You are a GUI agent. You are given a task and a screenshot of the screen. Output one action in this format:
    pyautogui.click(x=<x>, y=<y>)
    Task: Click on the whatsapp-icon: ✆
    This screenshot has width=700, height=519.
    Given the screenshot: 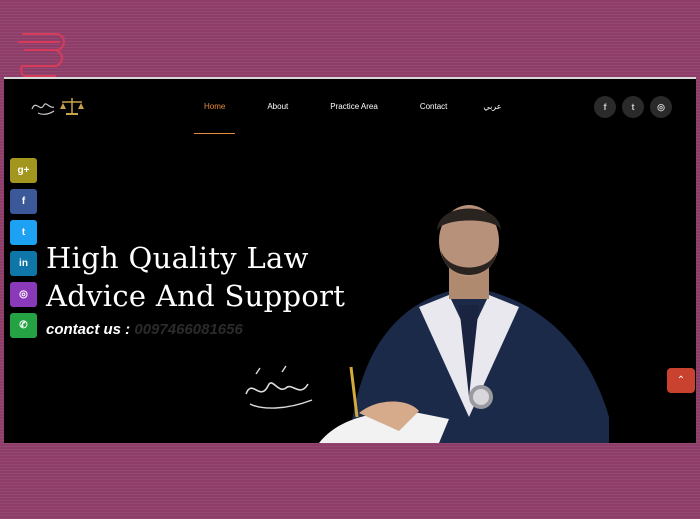 What is the action you would take?
    pyautogui.click(x=23, y=325)
    